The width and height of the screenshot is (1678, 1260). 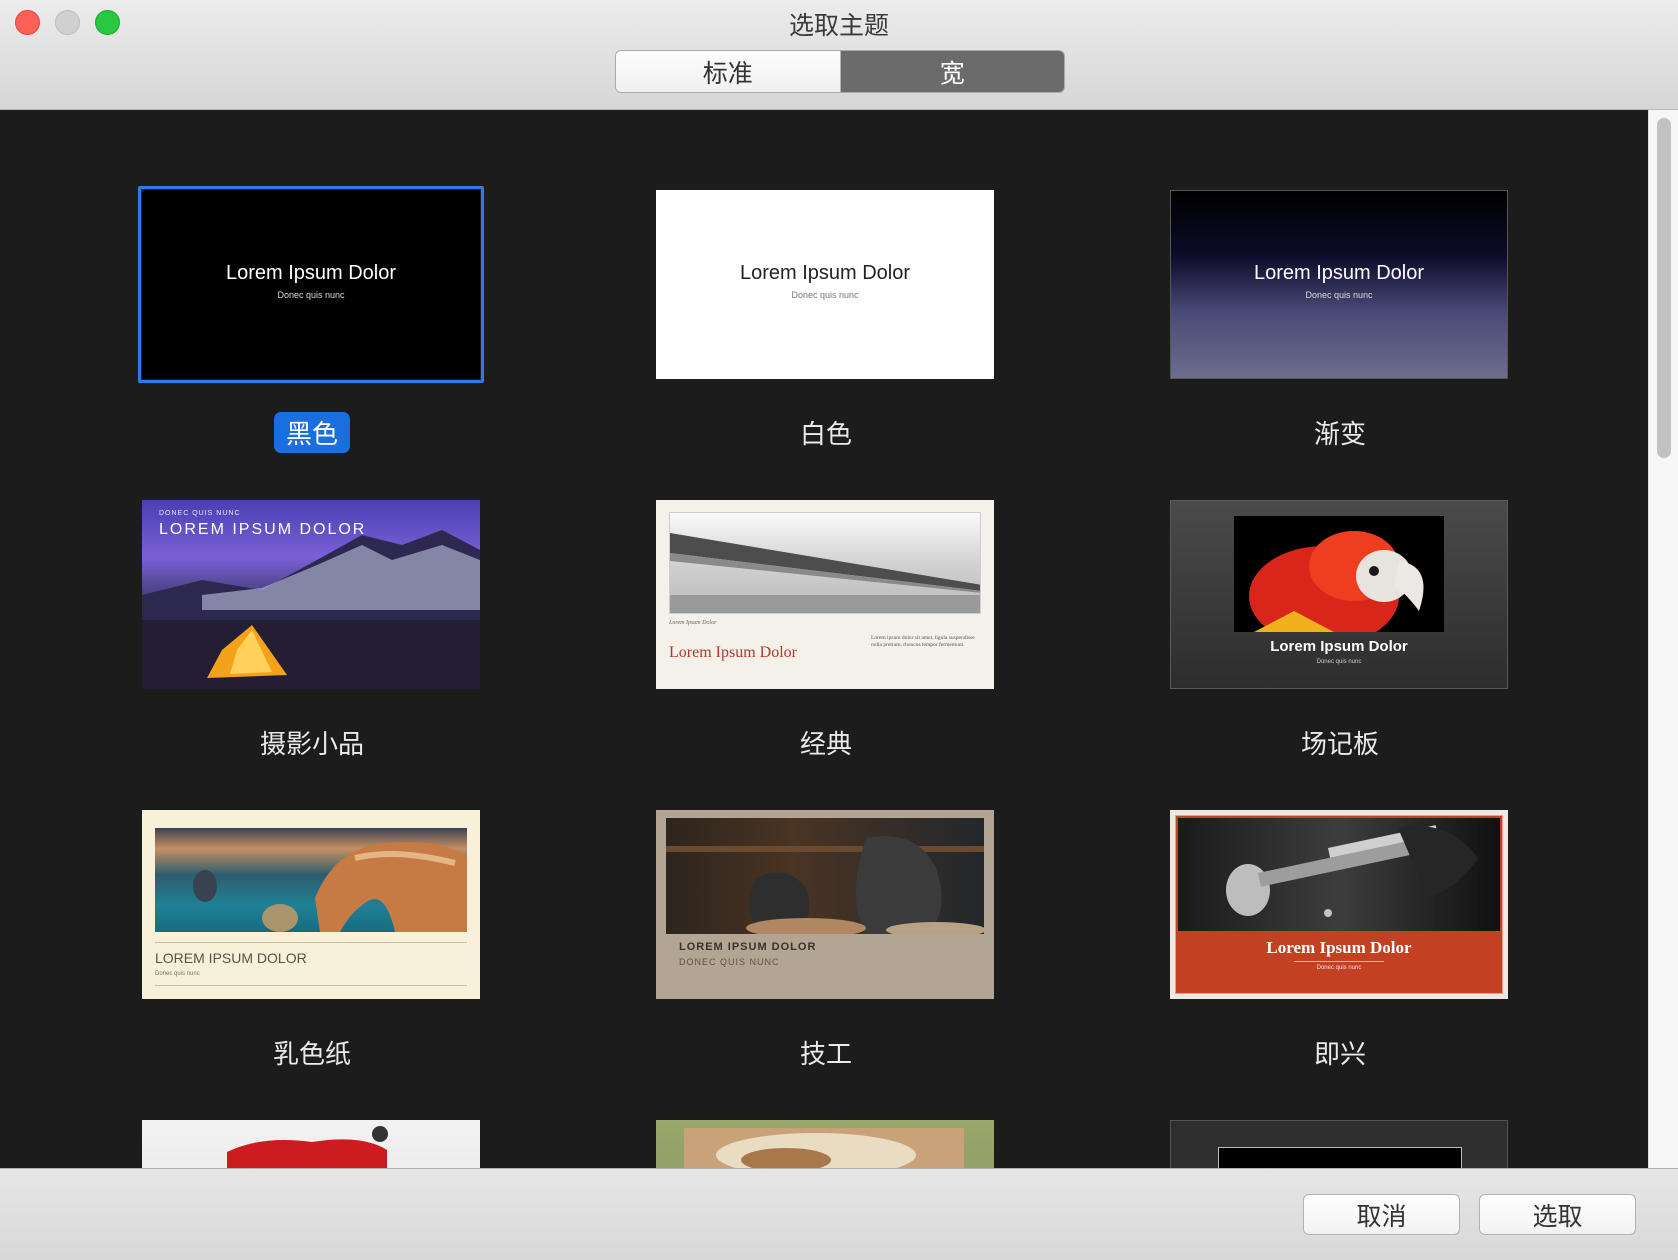 I want to click on motorcycle-image, so click(x=307, y=1147).